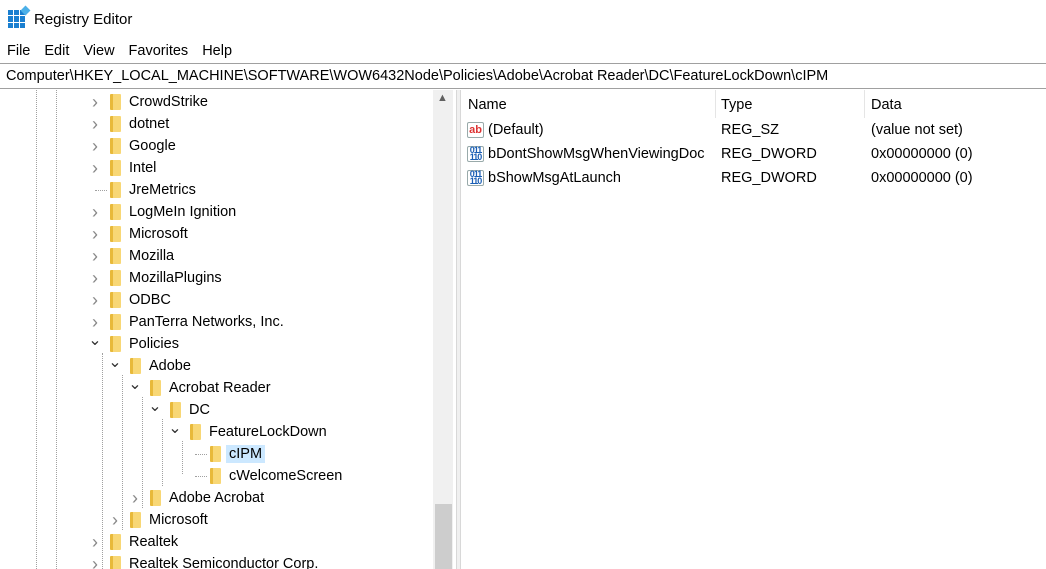  I want to click on tree-item: › CrowdStrike, so click(149, 102).